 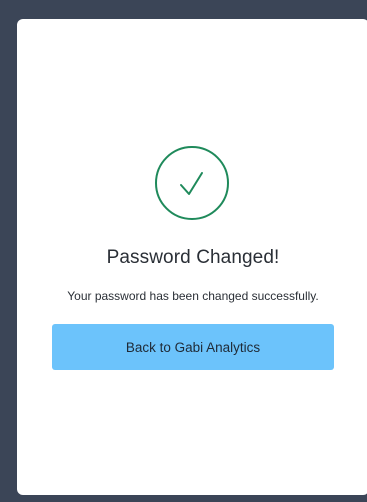 I want to click on back-to-app-button: Back to Gabi Analytics, so click(x=193, y=347).